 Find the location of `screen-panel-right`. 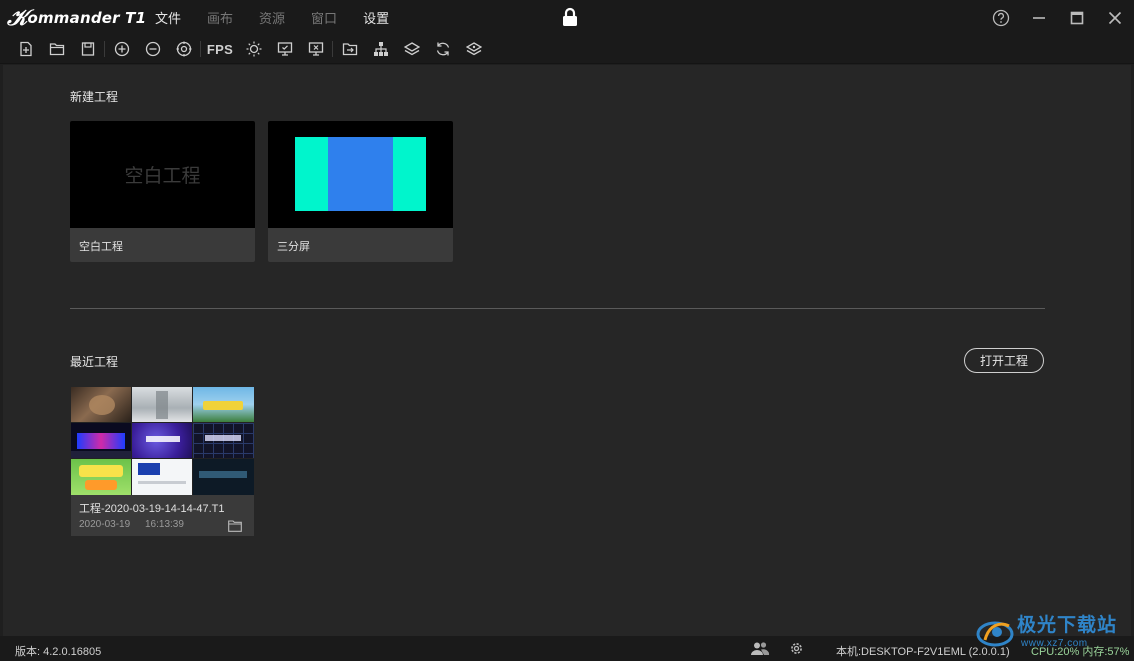

screen-panel-right is located at coordinates (409, 174).